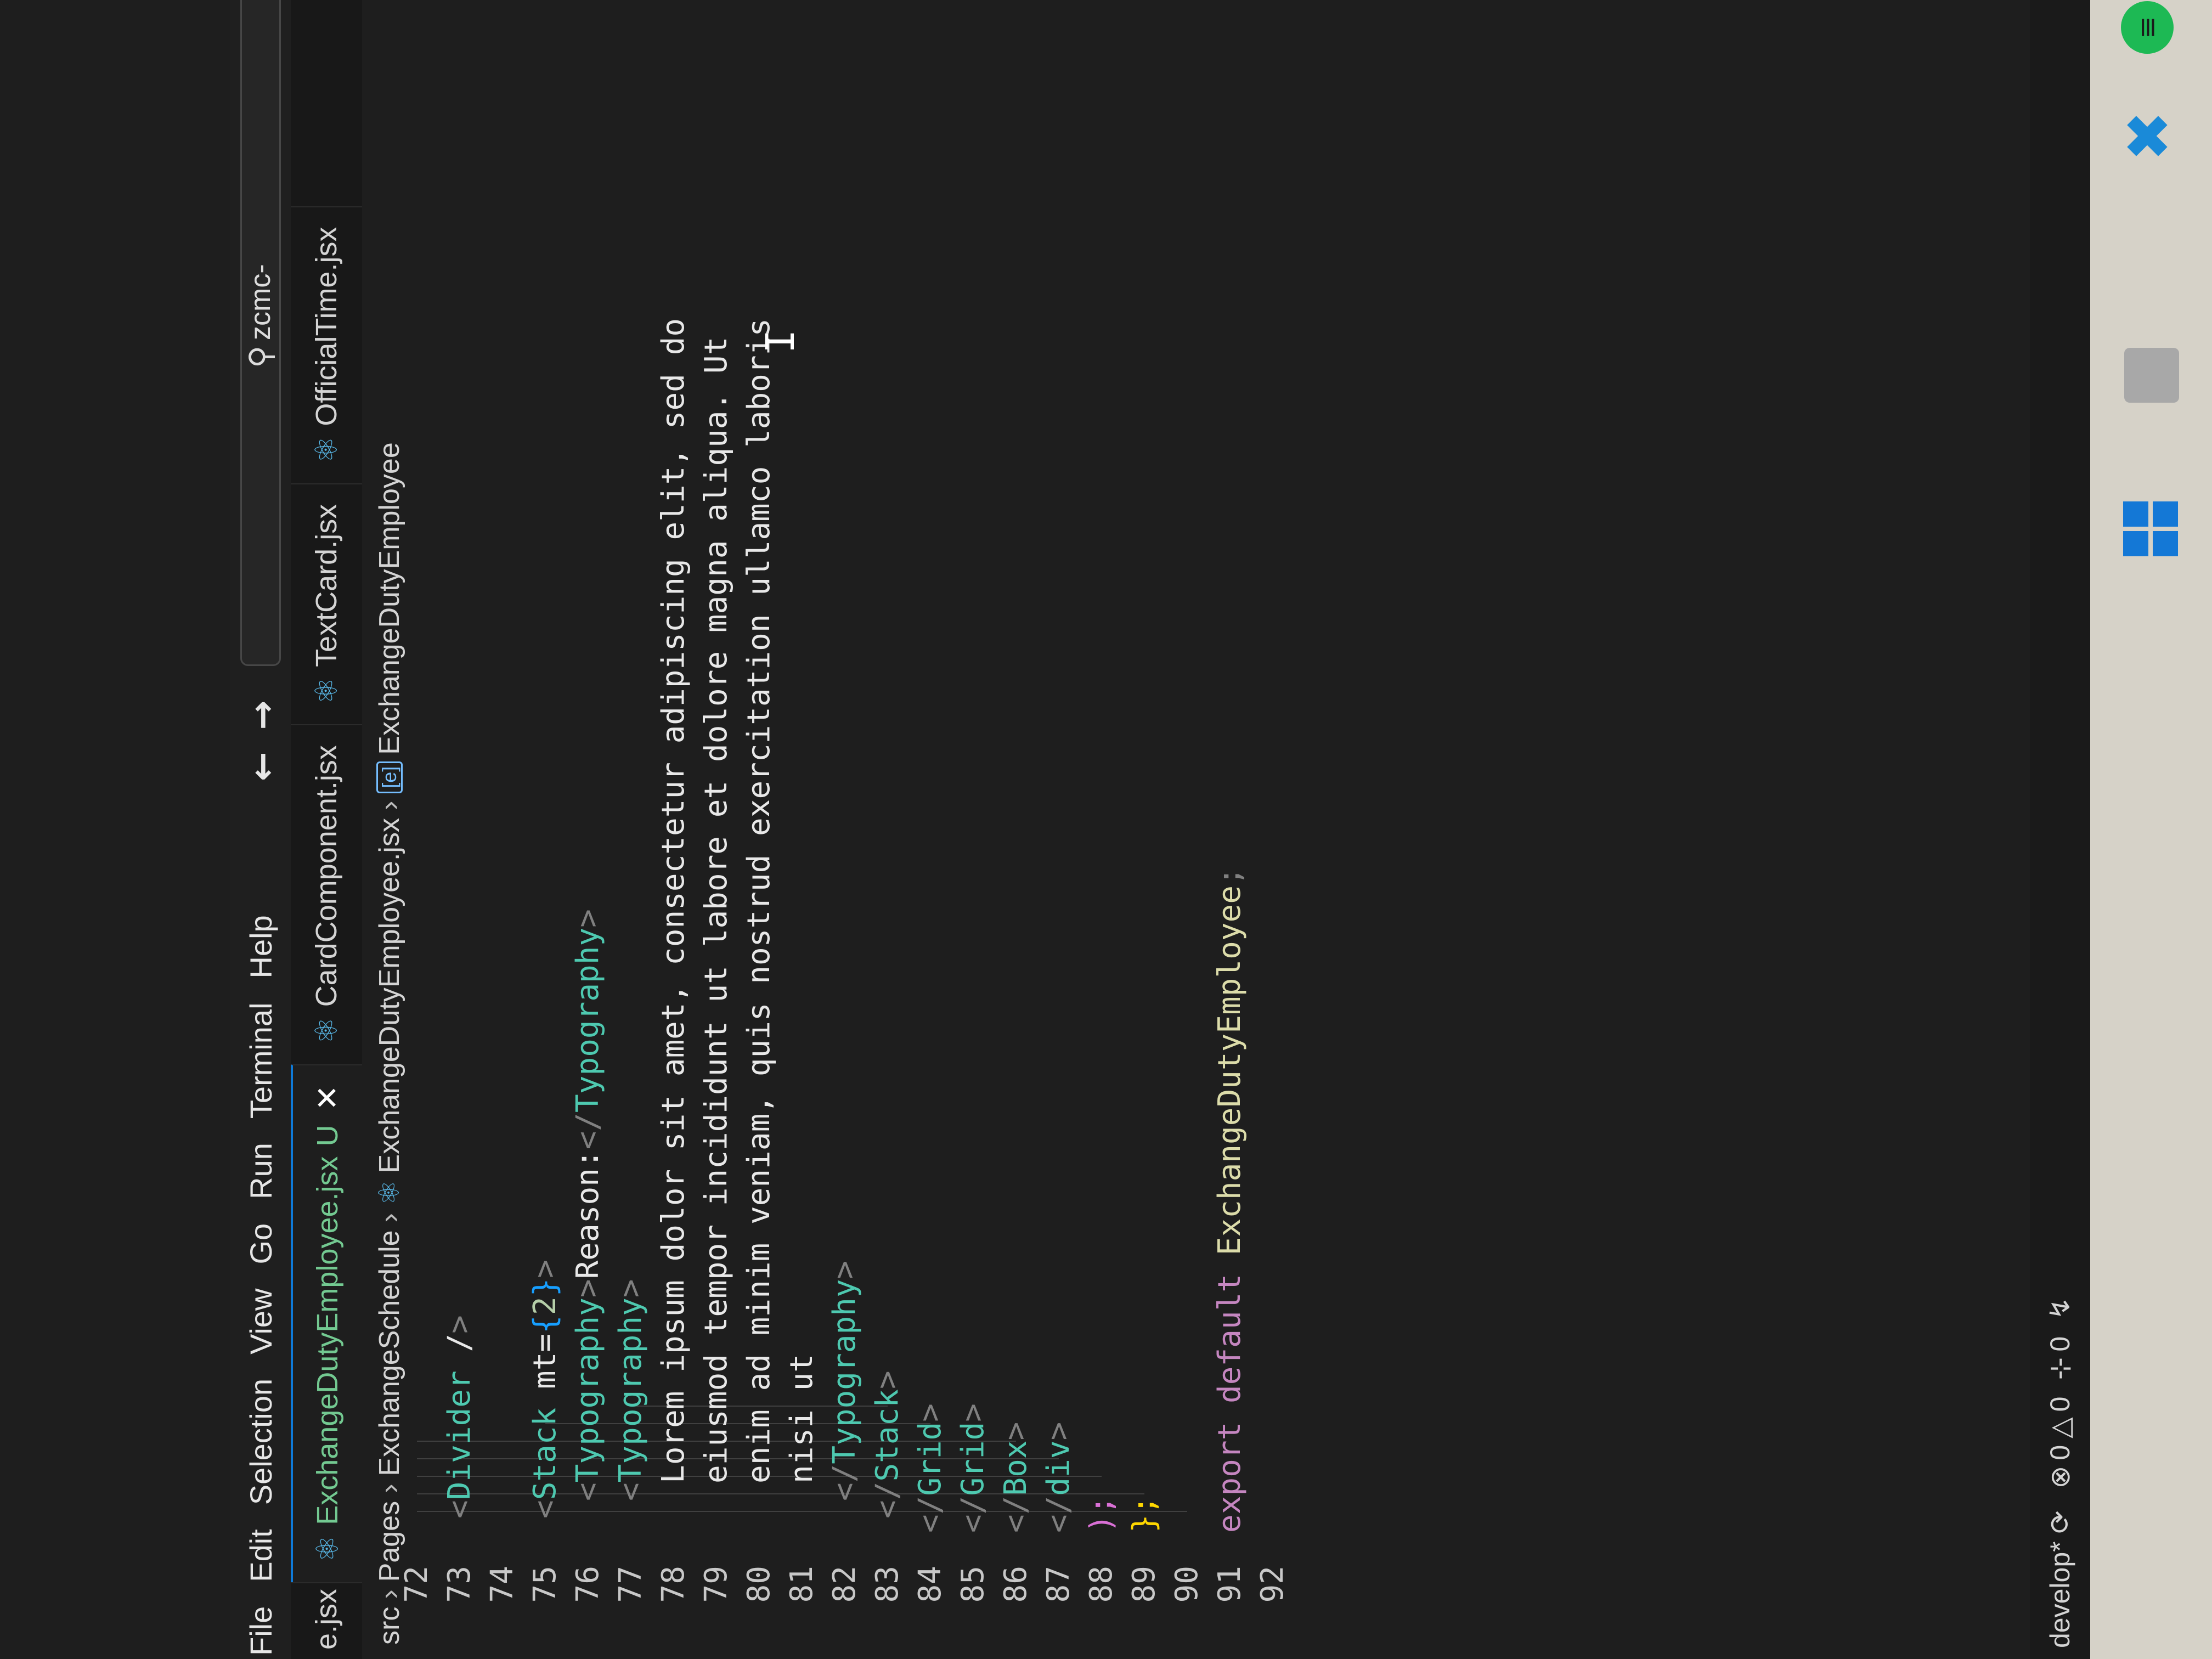 This screenshot has height=1659, width=2212. I want to click on error-count: 0, so click(2060, 1452).